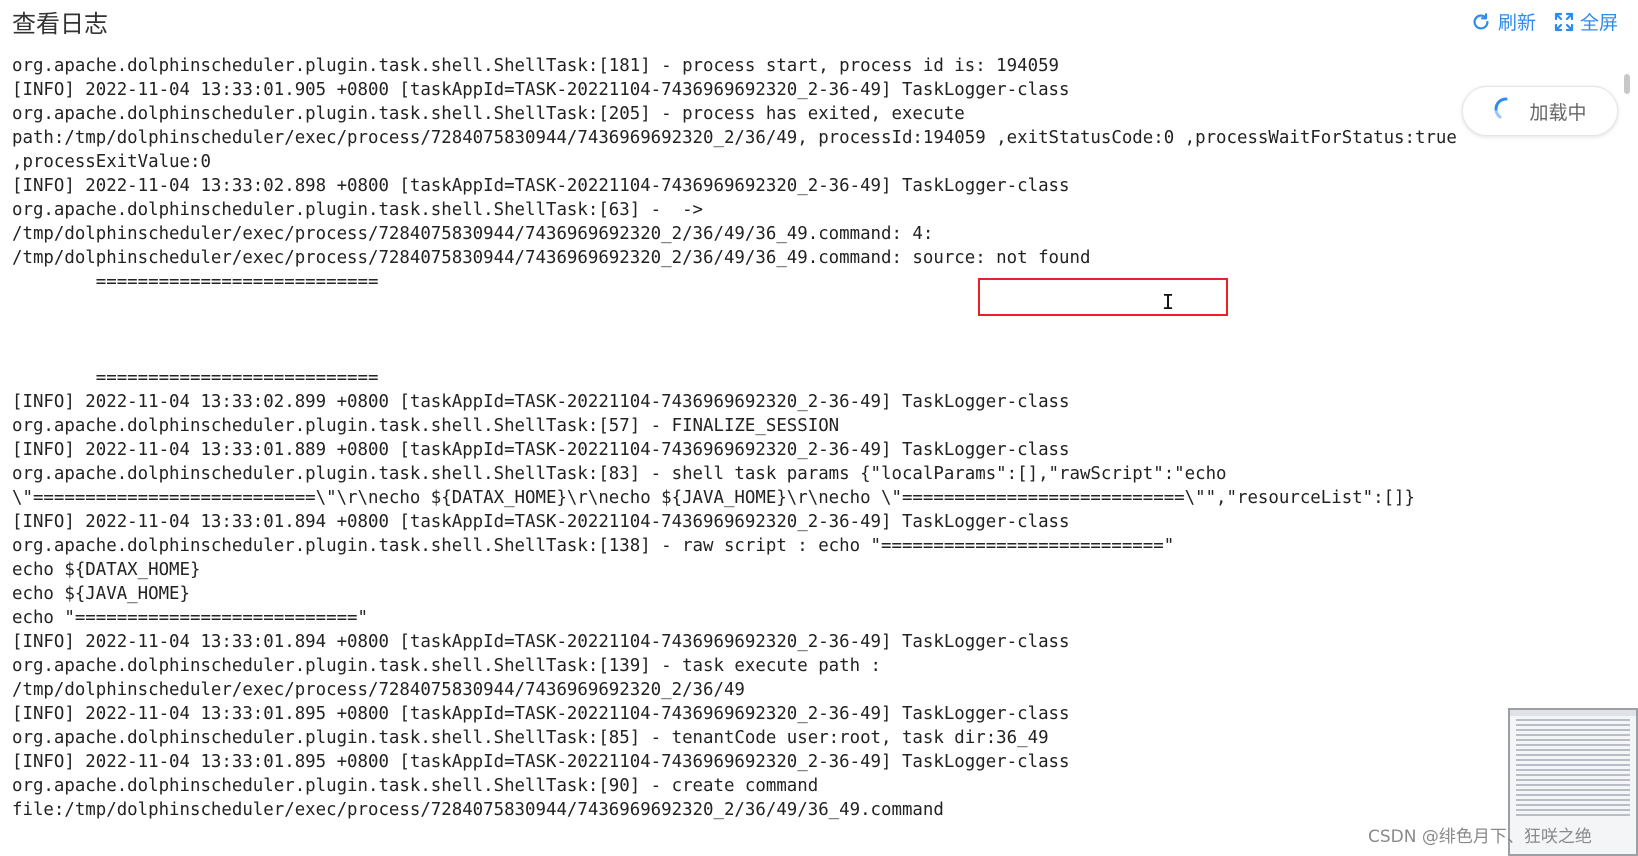  What do you see at coordinates (1627, 84) in the screenshot?
I see `scrollbar-thumb` at bounding box center [1627, 84].